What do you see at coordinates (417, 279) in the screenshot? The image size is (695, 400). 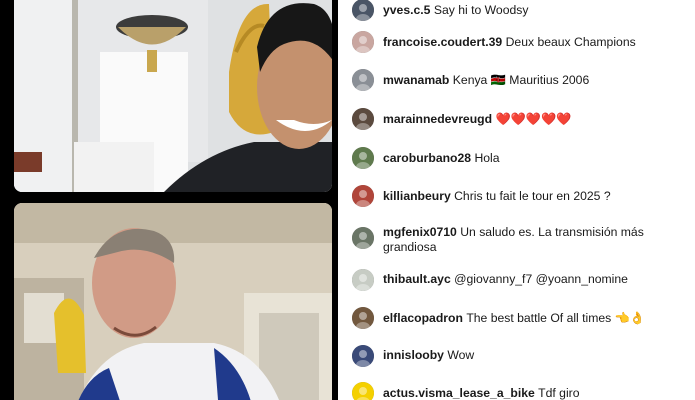 I see `comment-username: thibault.ayc` at bounding box center [417, 279].